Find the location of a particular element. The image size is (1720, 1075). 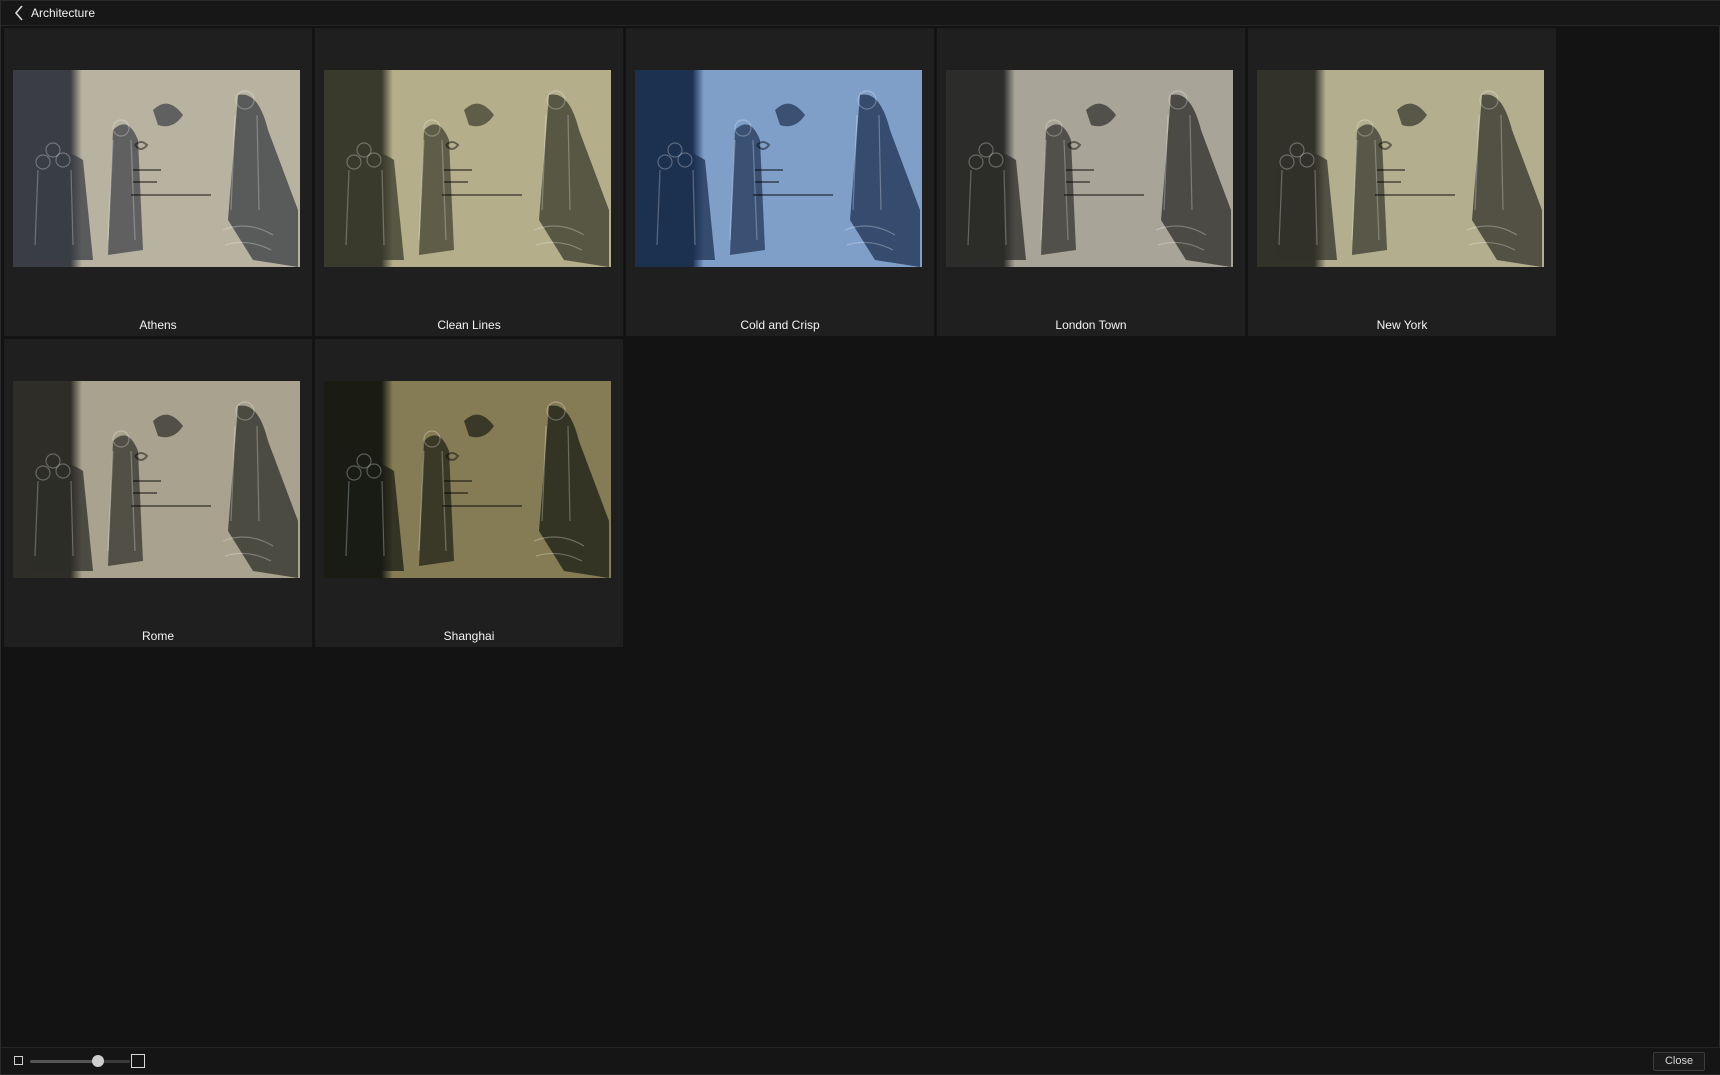

breadcrumb-title: Architecture is located at coordinates (63, 13).